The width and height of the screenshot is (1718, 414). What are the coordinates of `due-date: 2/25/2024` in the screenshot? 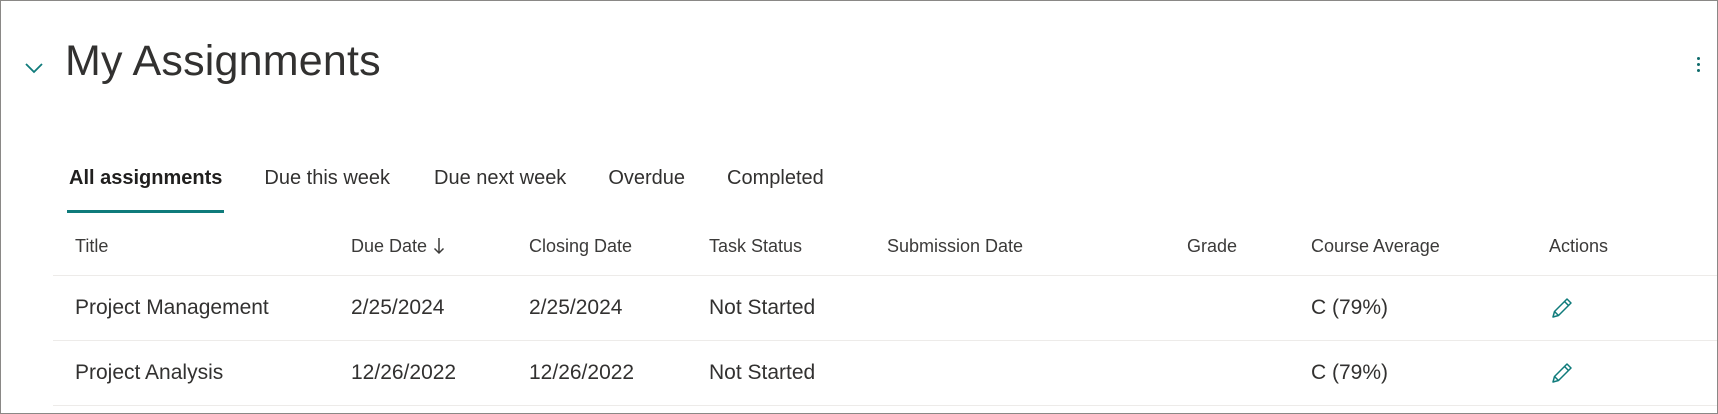 It's located at (398, 307).